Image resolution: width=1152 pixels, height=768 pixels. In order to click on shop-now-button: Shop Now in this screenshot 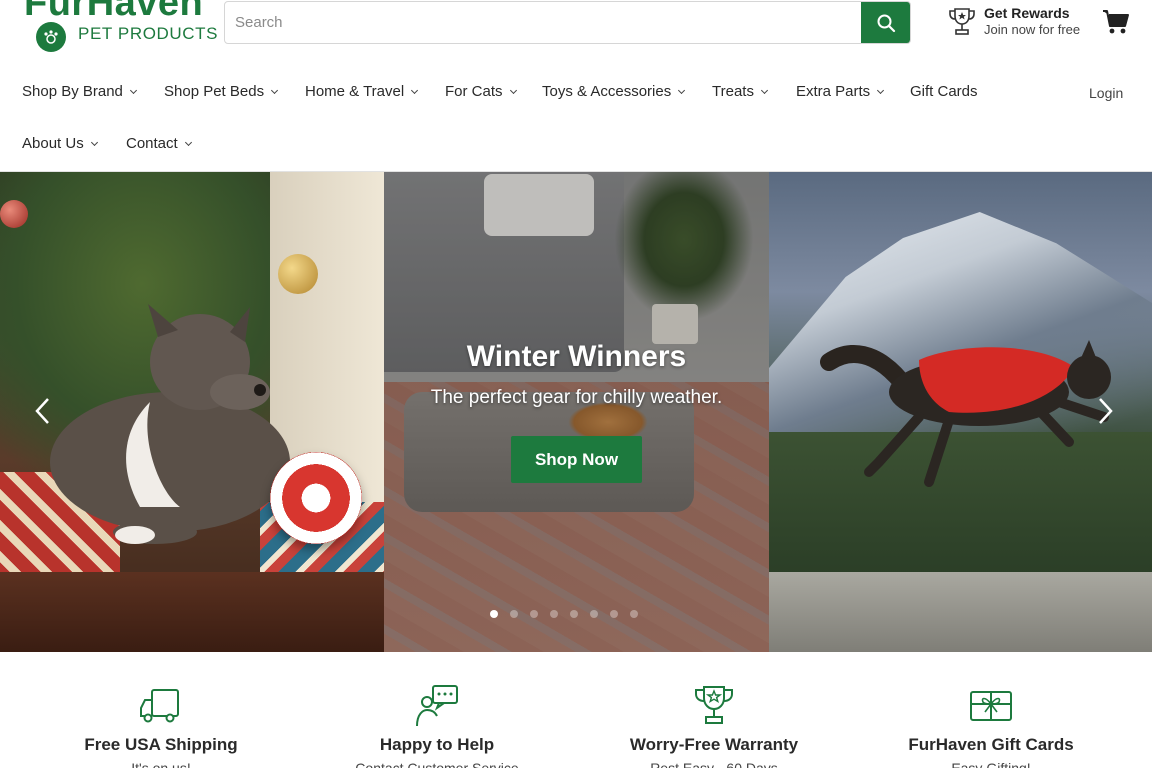, I will do `click(576, 459)`.